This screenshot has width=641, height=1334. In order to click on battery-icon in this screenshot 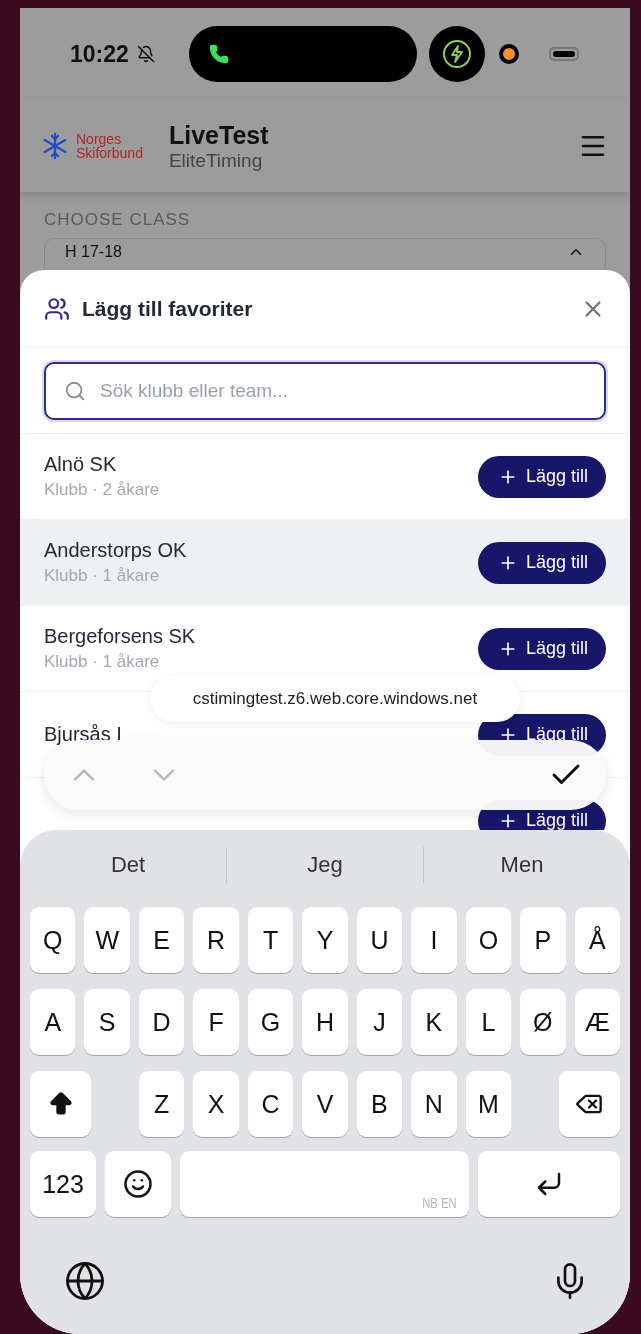, I will do `click(563, 54)`.